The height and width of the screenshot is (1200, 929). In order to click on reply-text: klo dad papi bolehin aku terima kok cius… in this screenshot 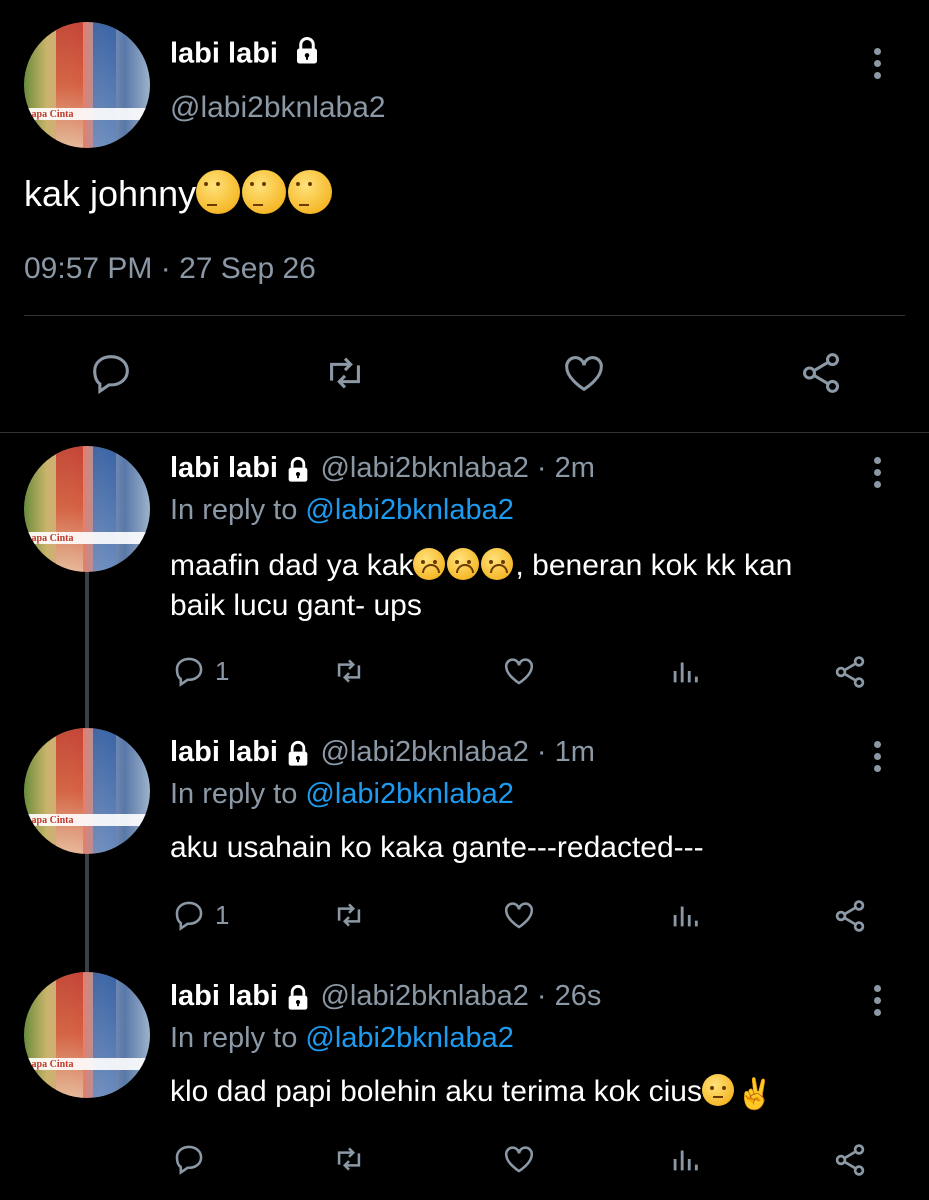, I will do `click(471, 1093)`.